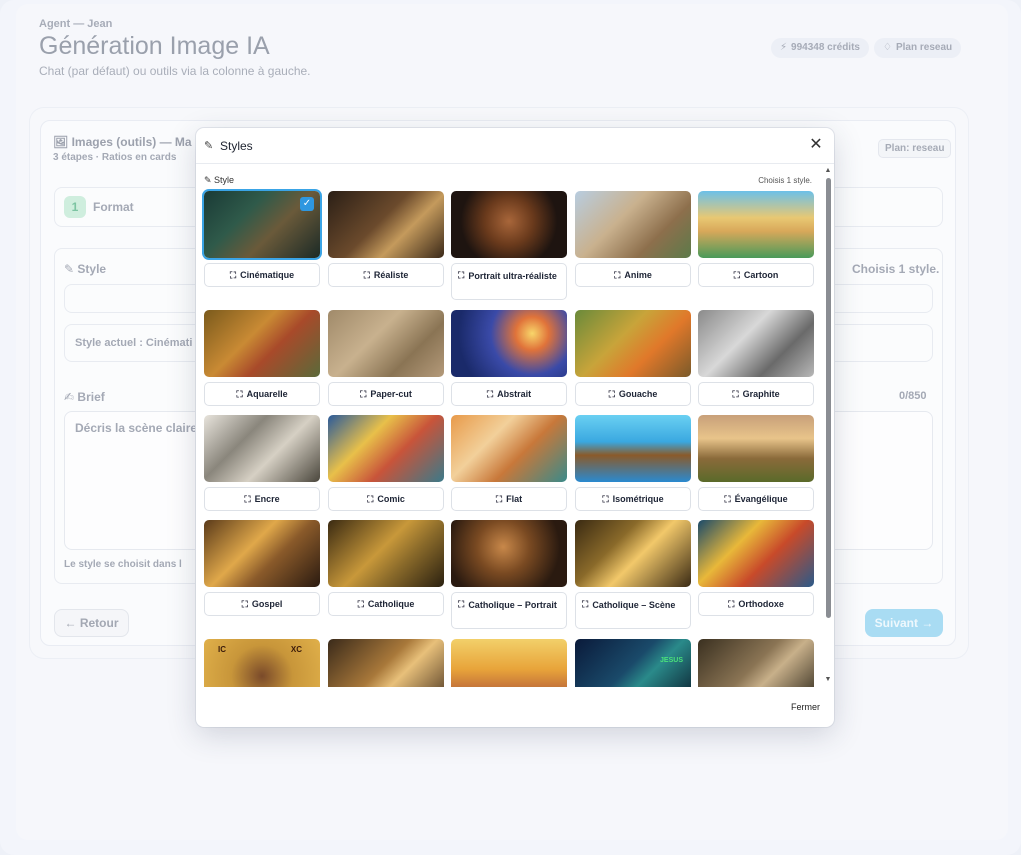 This screenshot has height=855, width=1021. Describe the element at coordinates (633, 275) in the screenshot. I see `style-select-button: ⛶ Anime` at that location.